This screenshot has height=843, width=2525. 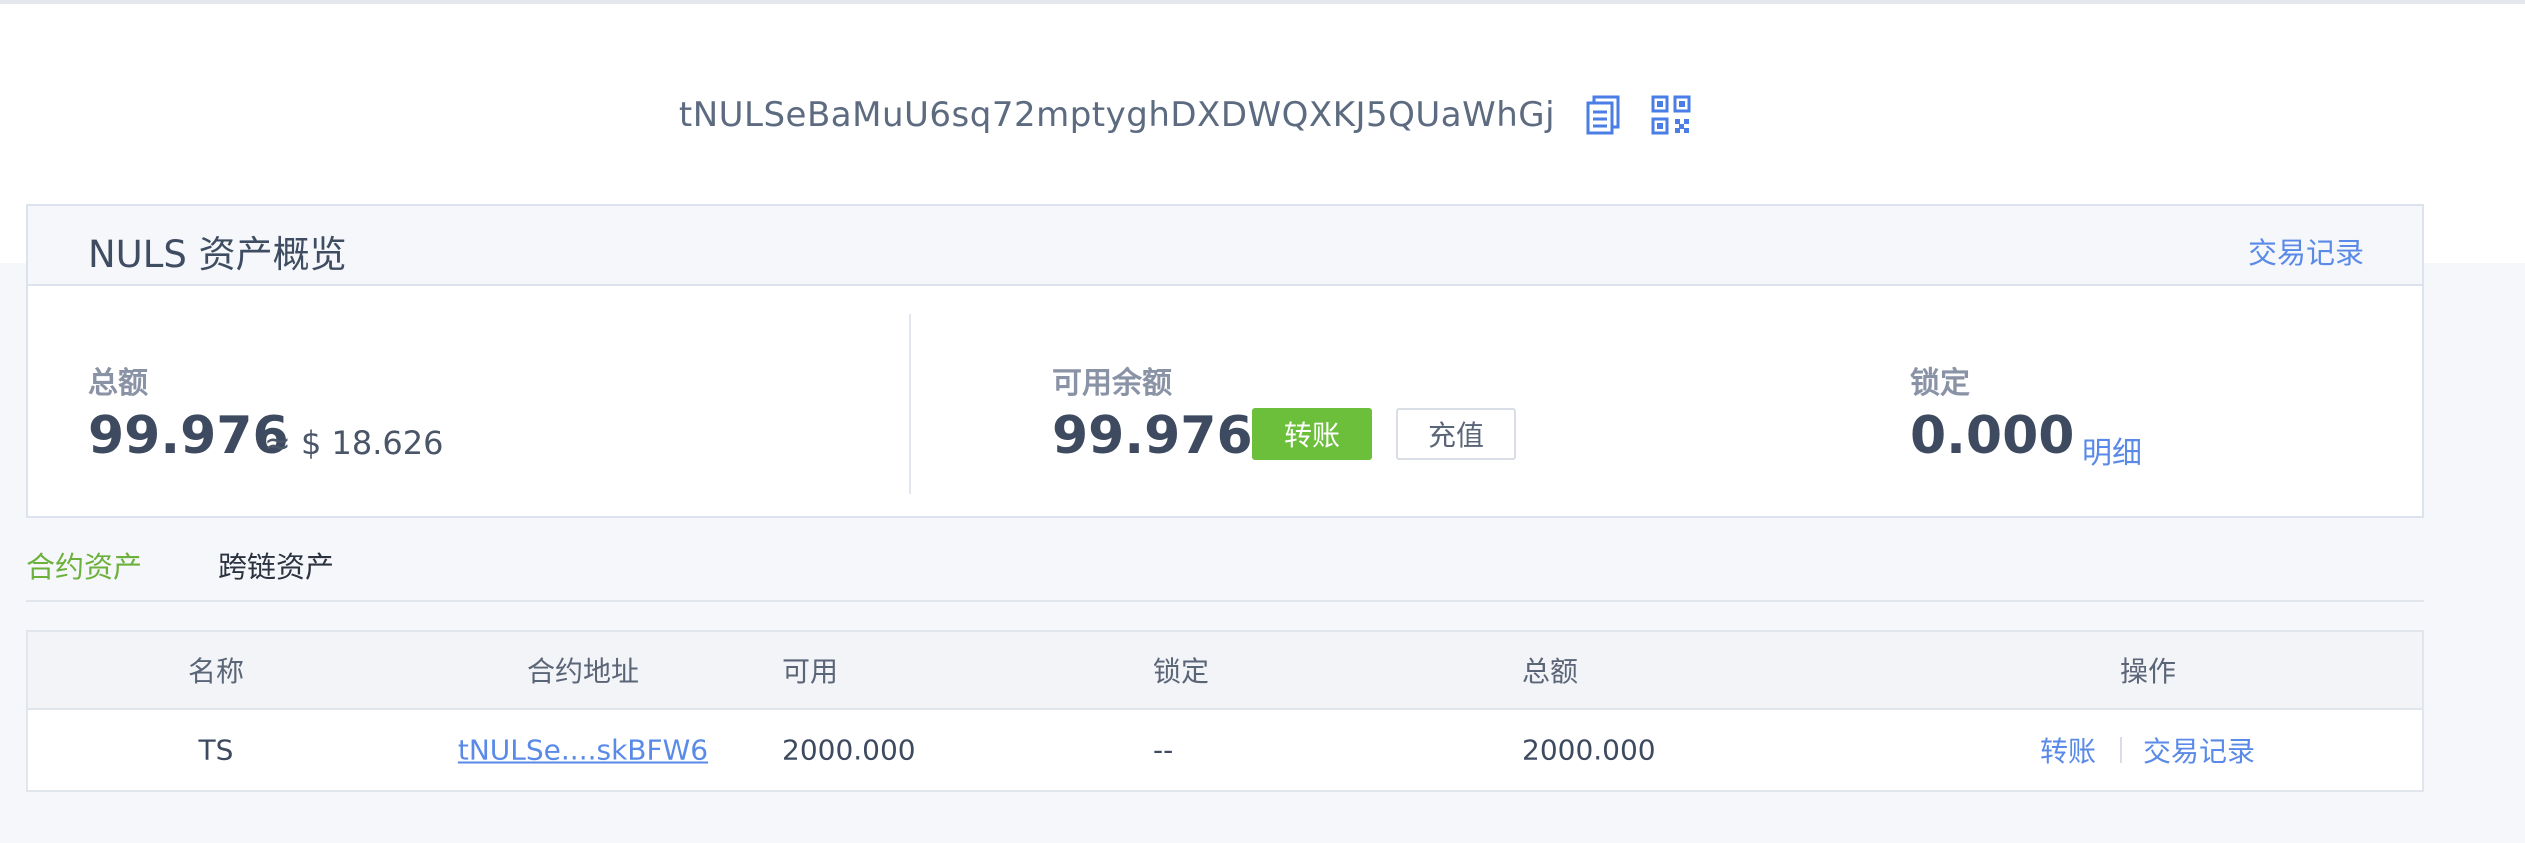 What do you see at coordinates (1456, 434) in the screenshot?
I see `recharge-button: 充值` at bounding box center [1456, 434].